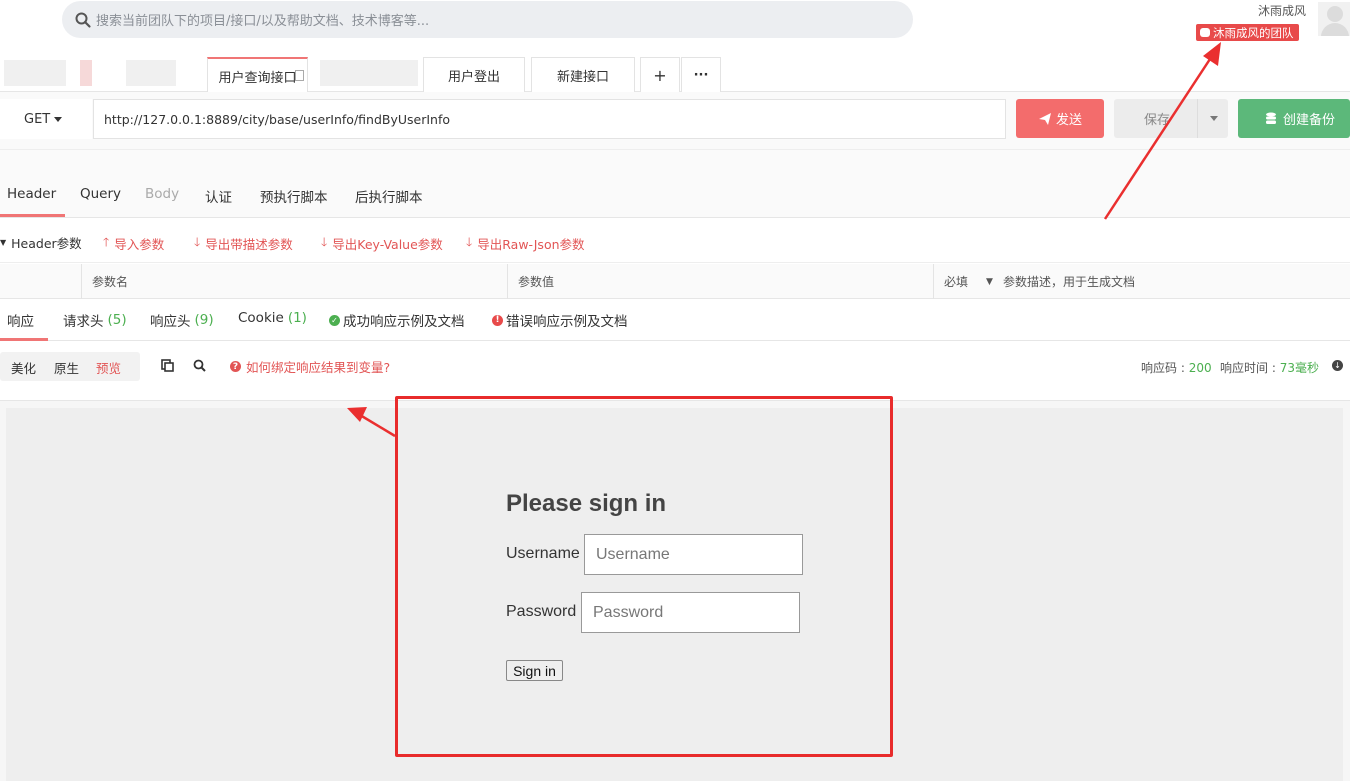  What do you see at coordinates (31, 194) in the screenshot?
I see `tab-header: Header` at bounding box center [31, 194].